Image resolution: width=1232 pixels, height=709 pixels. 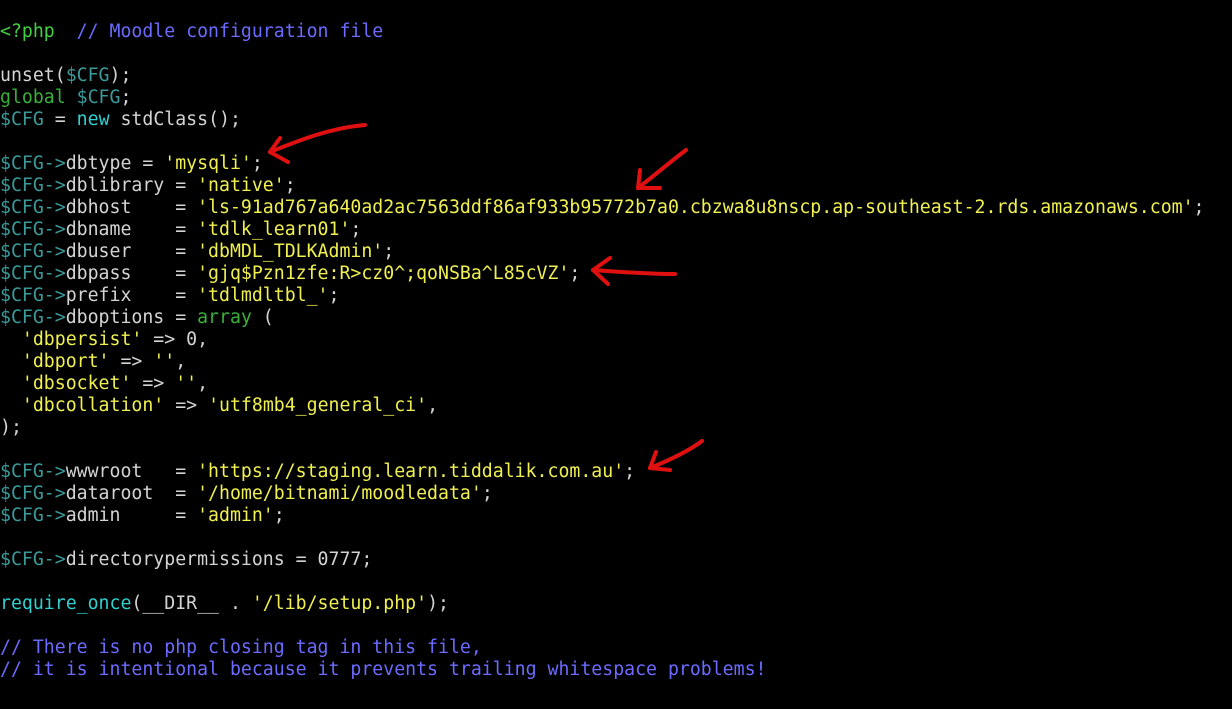 I want to click on code-token: 'utf8mb4_general_ci', so click(x=318, y=405).